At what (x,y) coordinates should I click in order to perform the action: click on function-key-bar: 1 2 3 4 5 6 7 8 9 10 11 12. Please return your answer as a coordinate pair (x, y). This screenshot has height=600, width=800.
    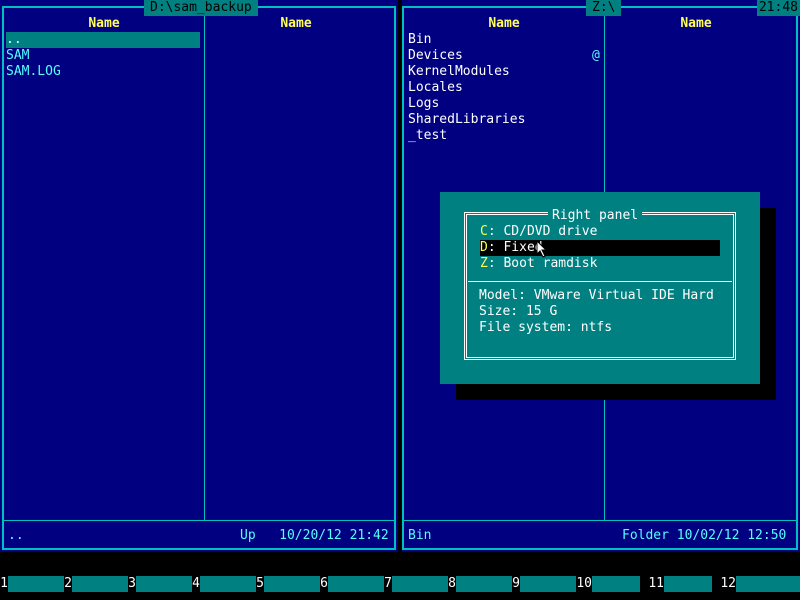
    Looking at the image, I should click on (400, 584).